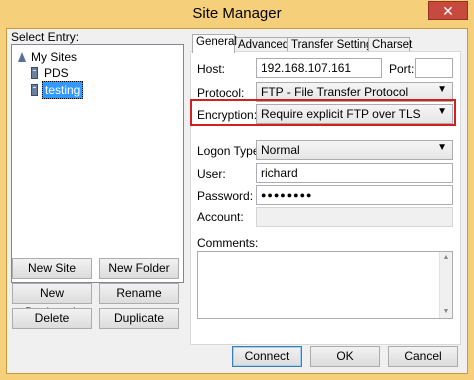 This screenshot has width=474, height=380. I want to click on ok-button: OK, so click(345, 356).